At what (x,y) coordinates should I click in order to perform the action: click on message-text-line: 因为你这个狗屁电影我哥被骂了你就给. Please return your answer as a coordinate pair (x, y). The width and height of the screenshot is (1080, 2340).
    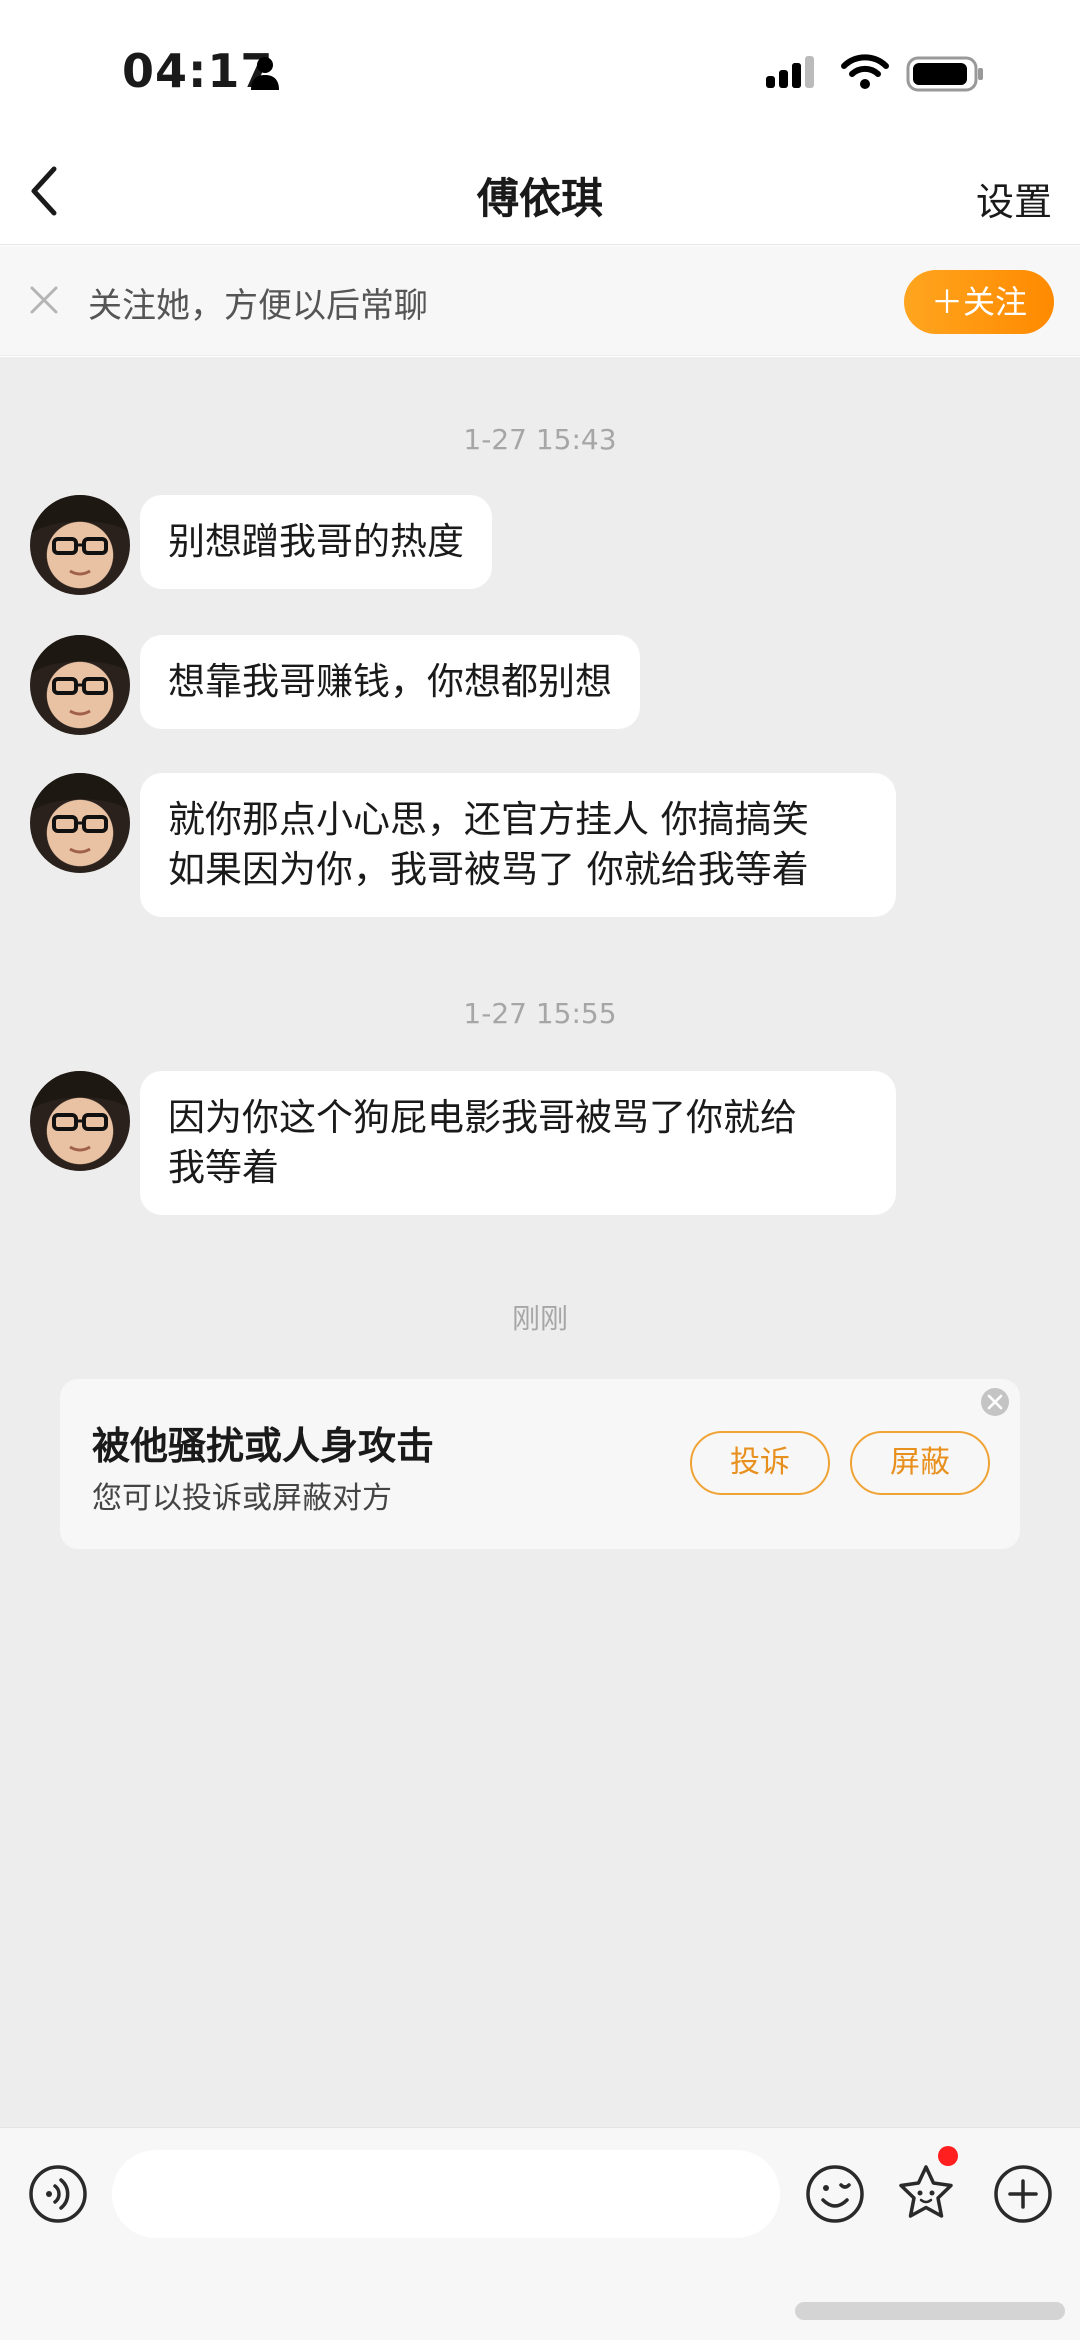
    Looking at the image, I should click on (482, 1117).